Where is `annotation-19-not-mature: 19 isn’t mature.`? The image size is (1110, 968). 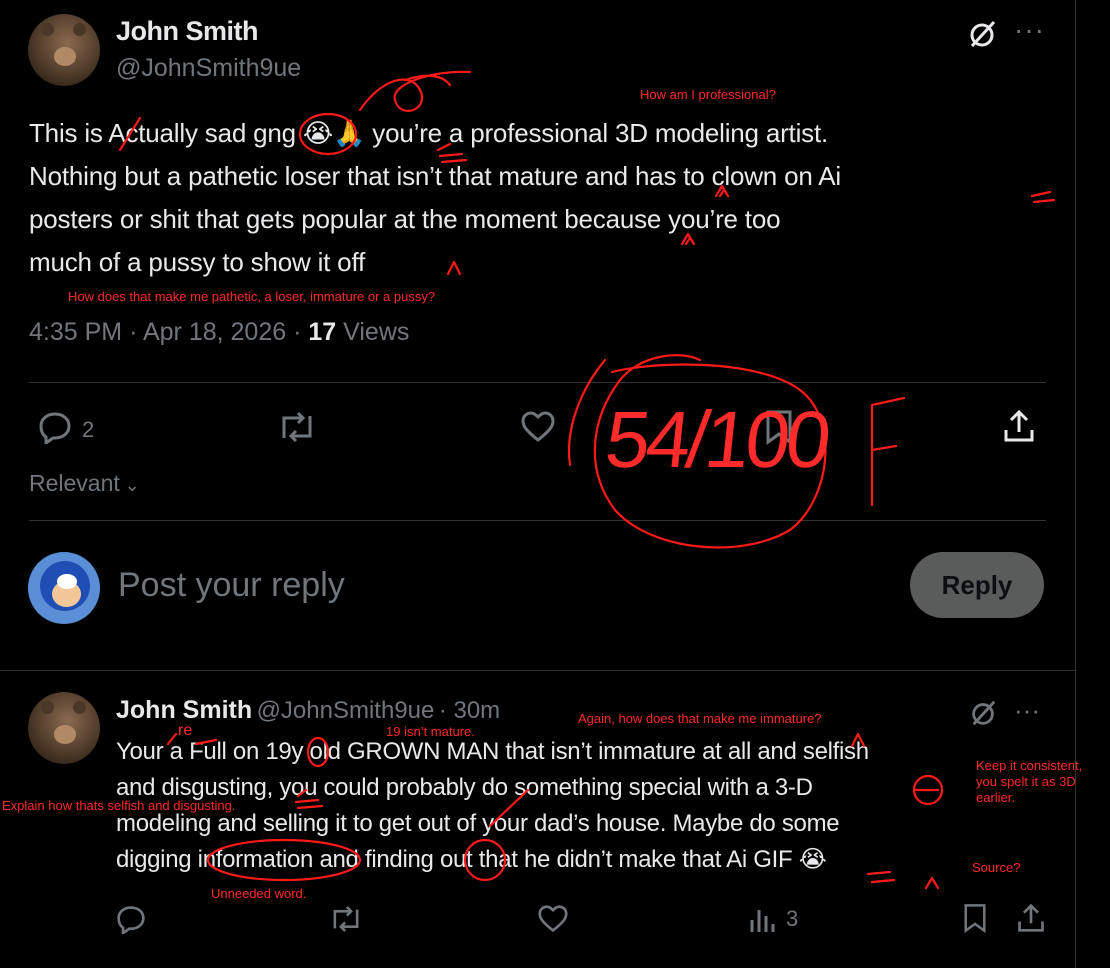
annotation-19-not-mature: 19 isn’t mature. is located at coordinates (430, 731).